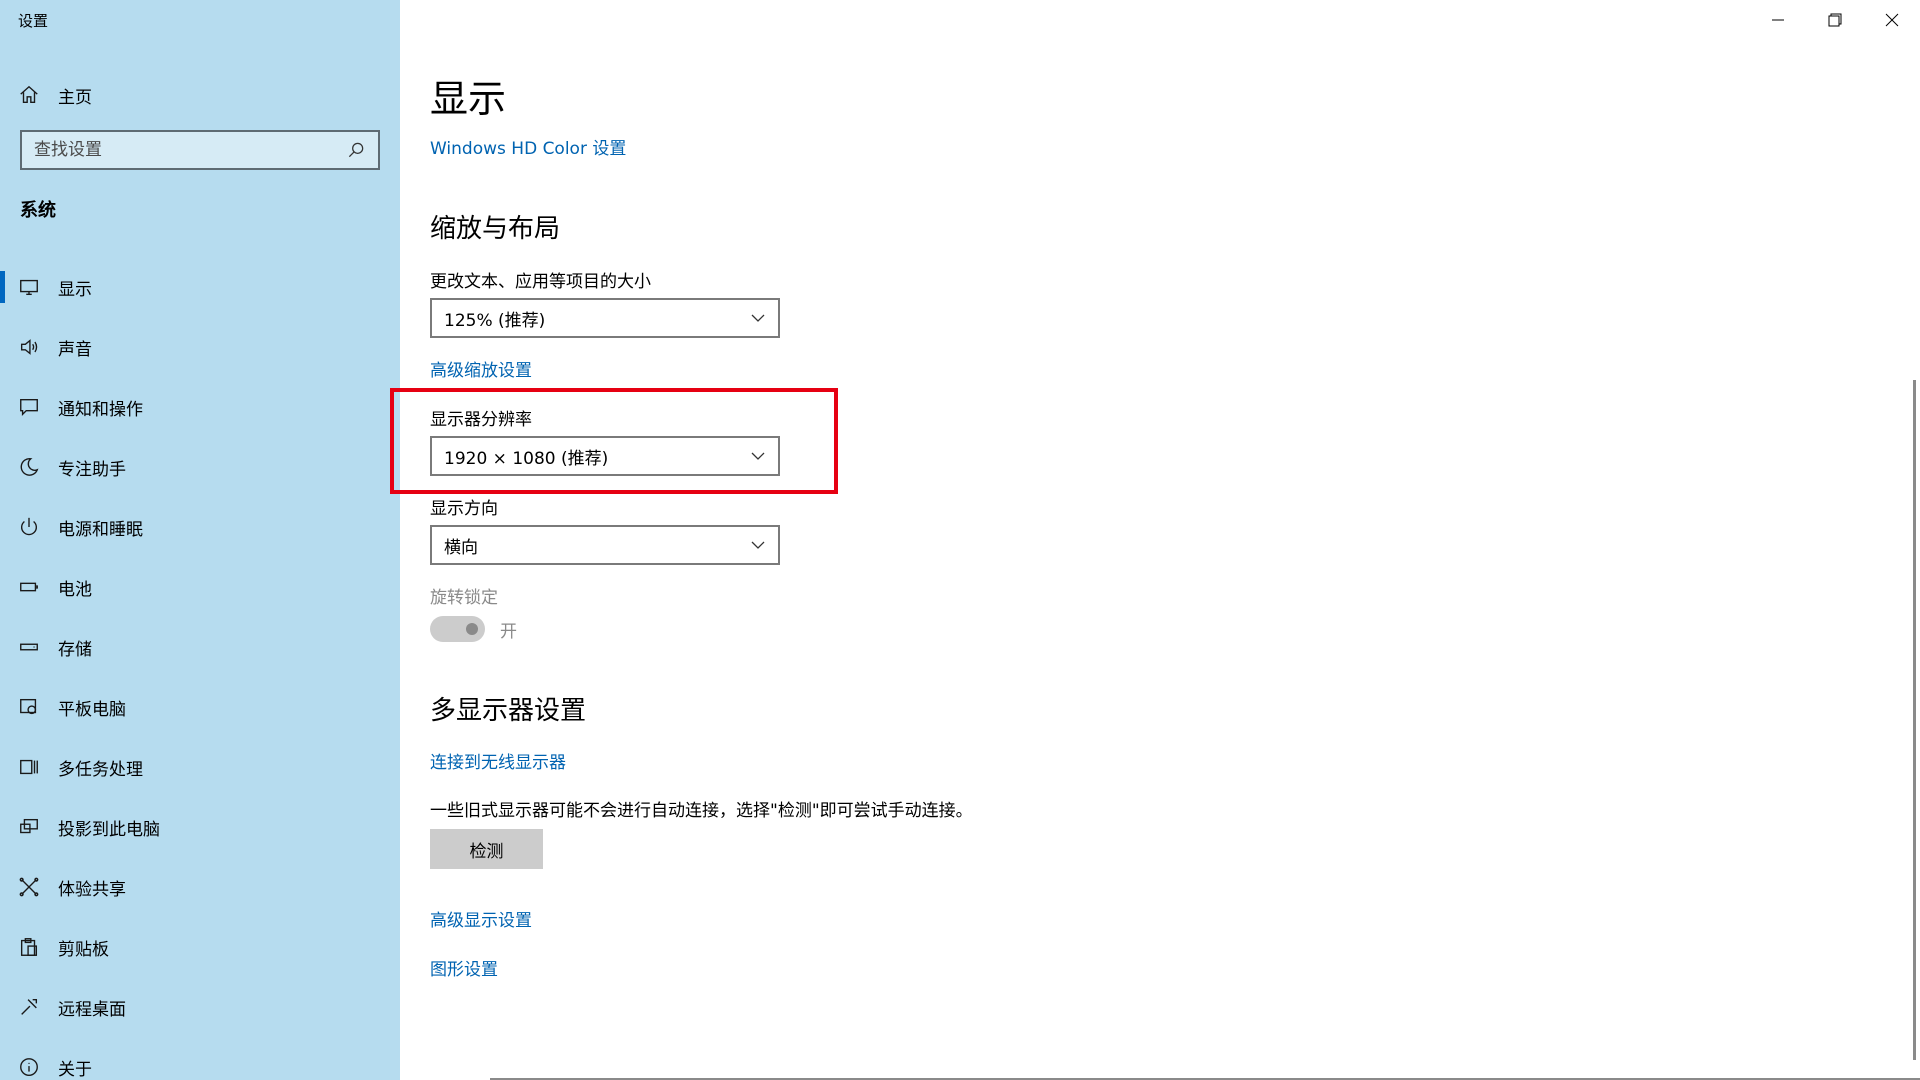  What do you see at coordinates (200, 647) in the screenshot?
I see `sidebar-item-storage: 存储` at bounding box center [200, 647].